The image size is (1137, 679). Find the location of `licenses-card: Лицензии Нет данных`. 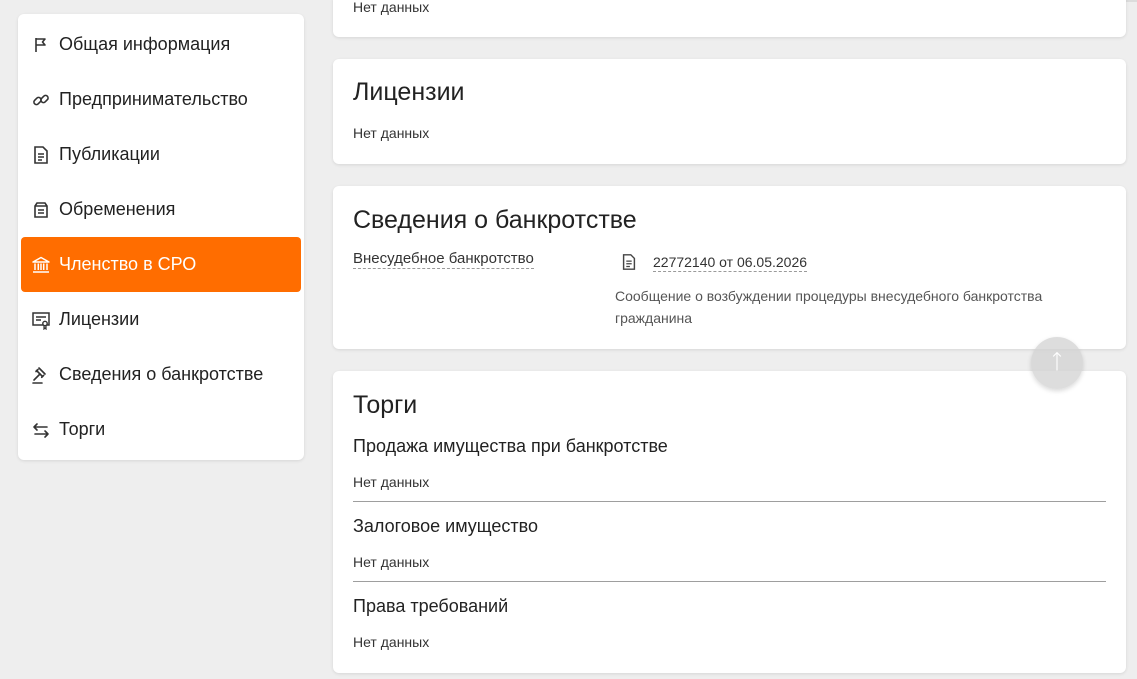

licenses-card: Лицензии Нет данных is located at coordinates (729, 111).